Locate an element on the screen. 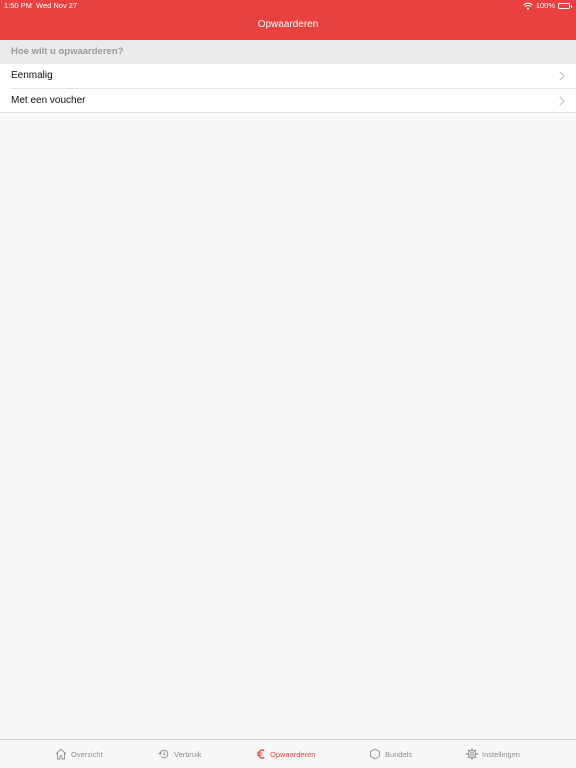 This screenshot has width=576, height=768. tab-label: Instellingen is located at coordinates (501, 754).